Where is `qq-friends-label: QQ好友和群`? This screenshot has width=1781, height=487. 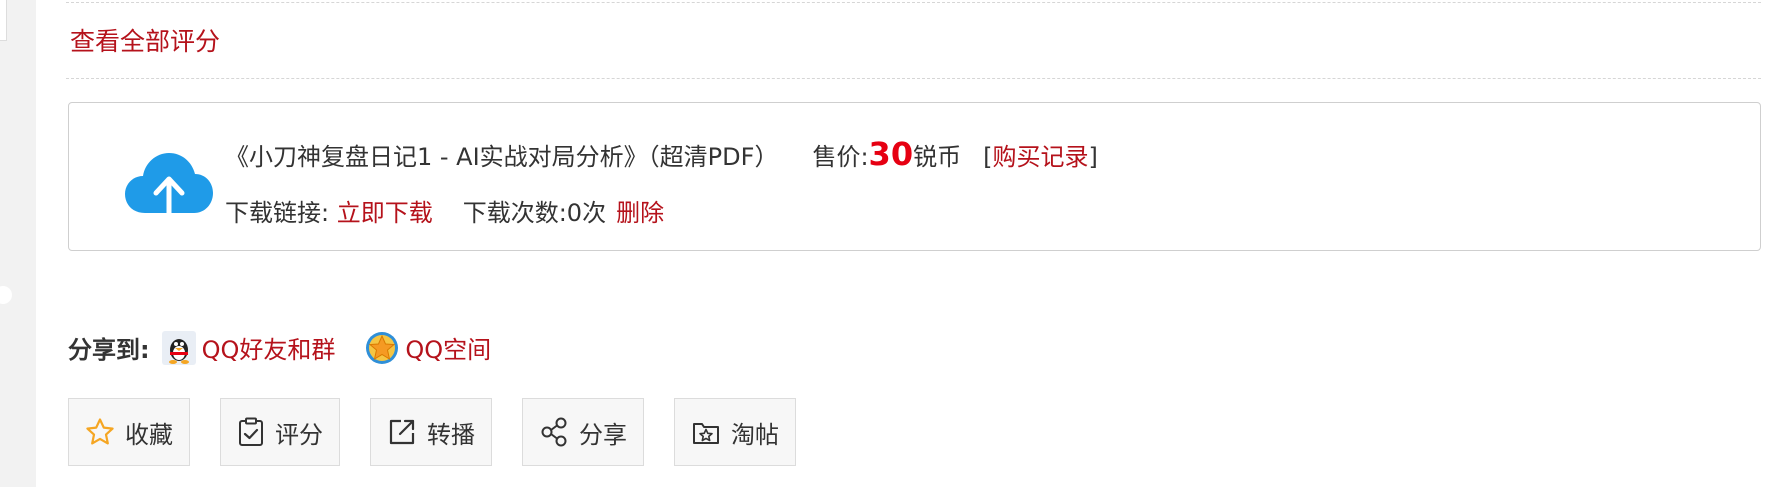 qq-friends-label: QQ好友和群 is located at coordinates (268, 350).